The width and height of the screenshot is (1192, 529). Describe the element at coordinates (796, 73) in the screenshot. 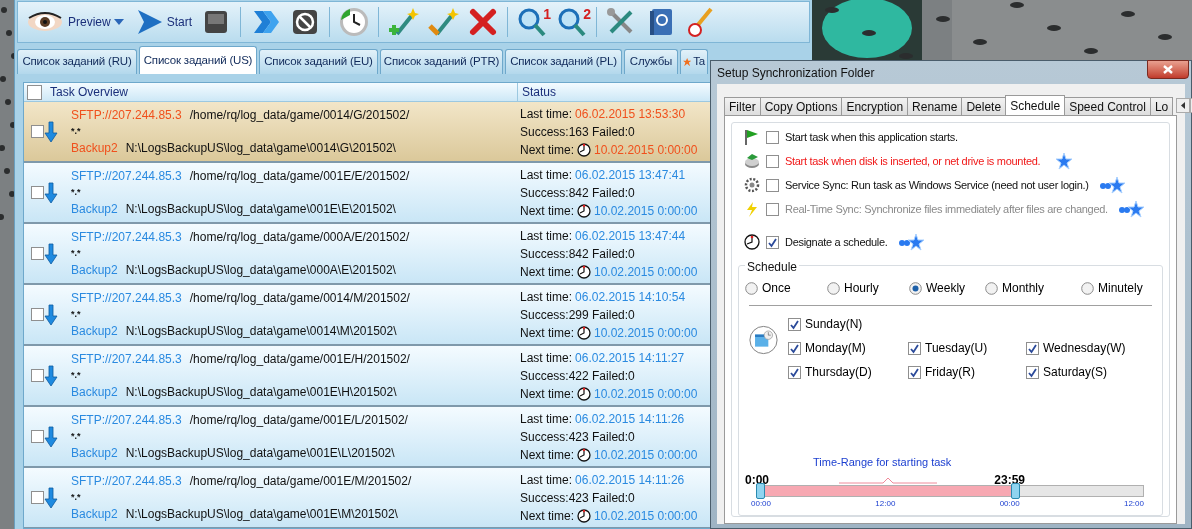

I see `window-title: Setup Synchronization Folder` at that location.